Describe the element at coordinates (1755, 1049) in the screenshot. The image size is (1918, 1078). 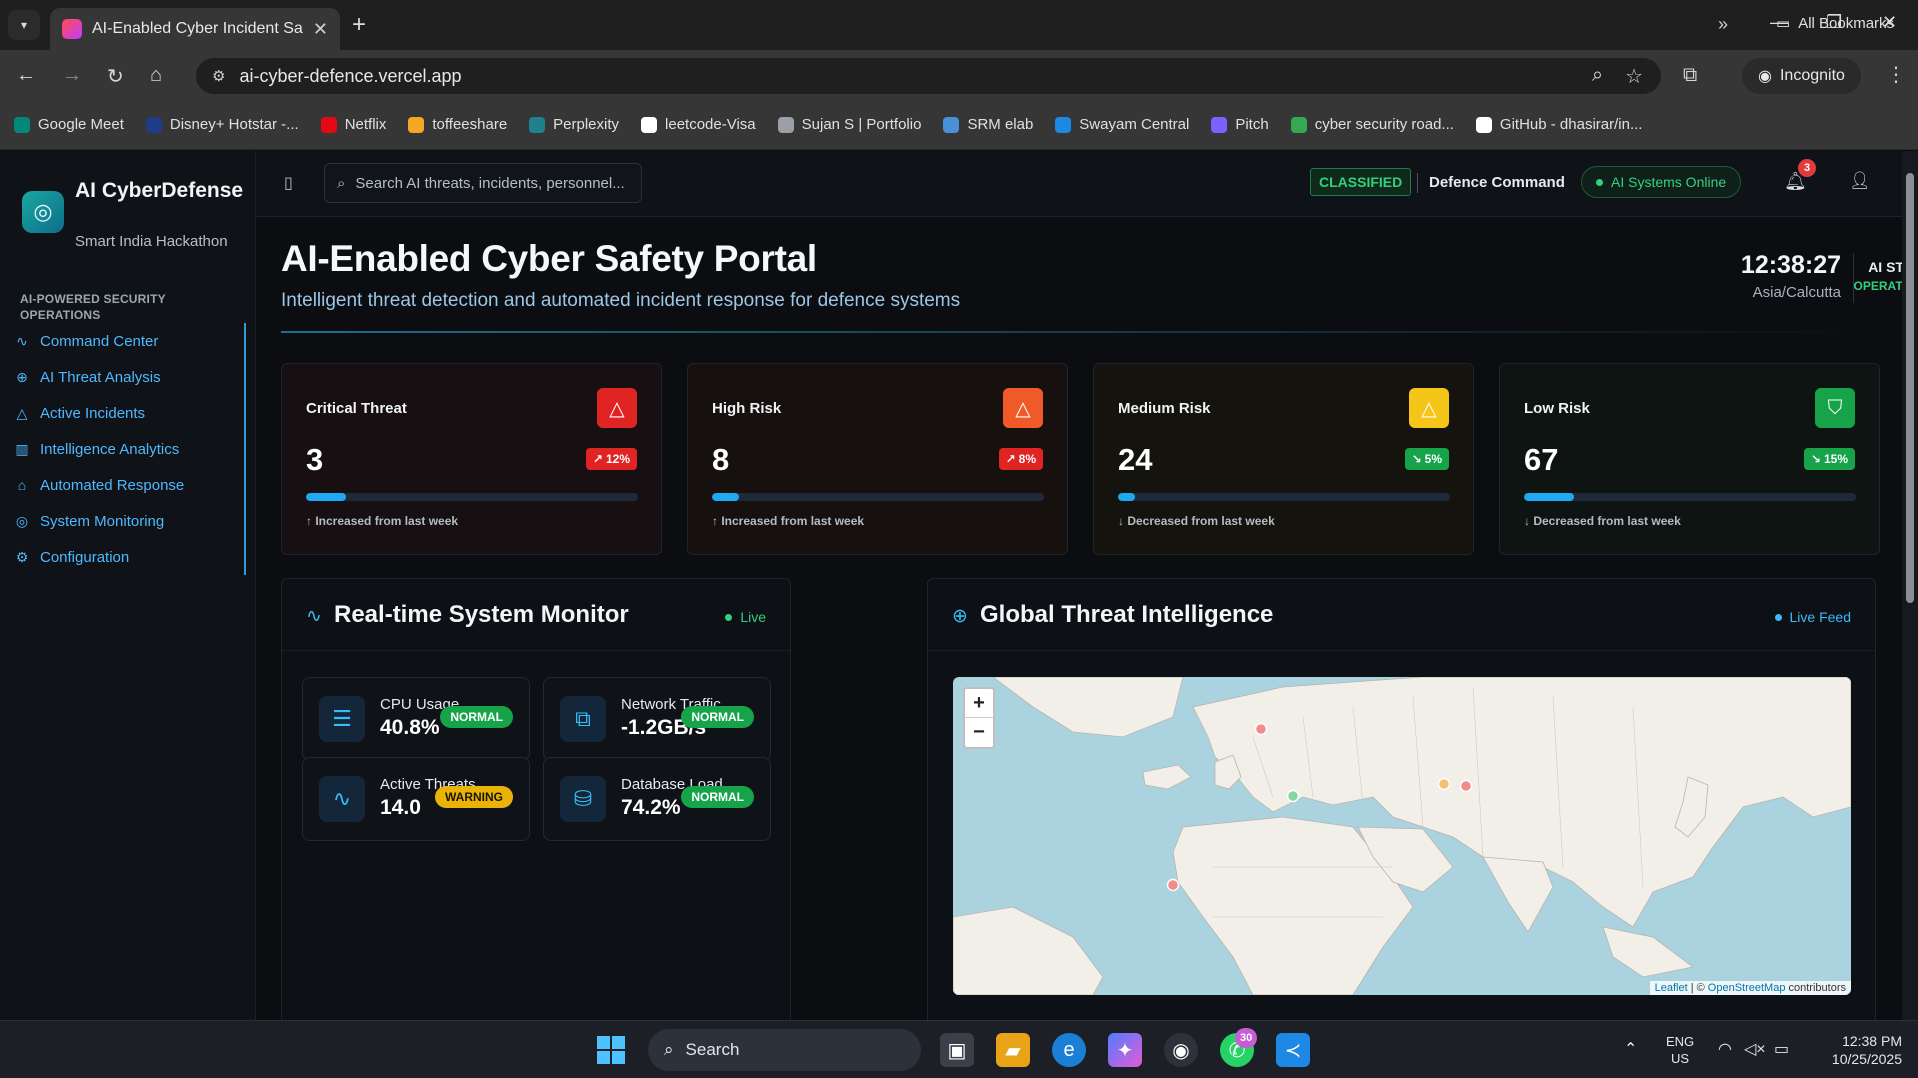
I see `speaker-muted-icon: ◁×` at that location.